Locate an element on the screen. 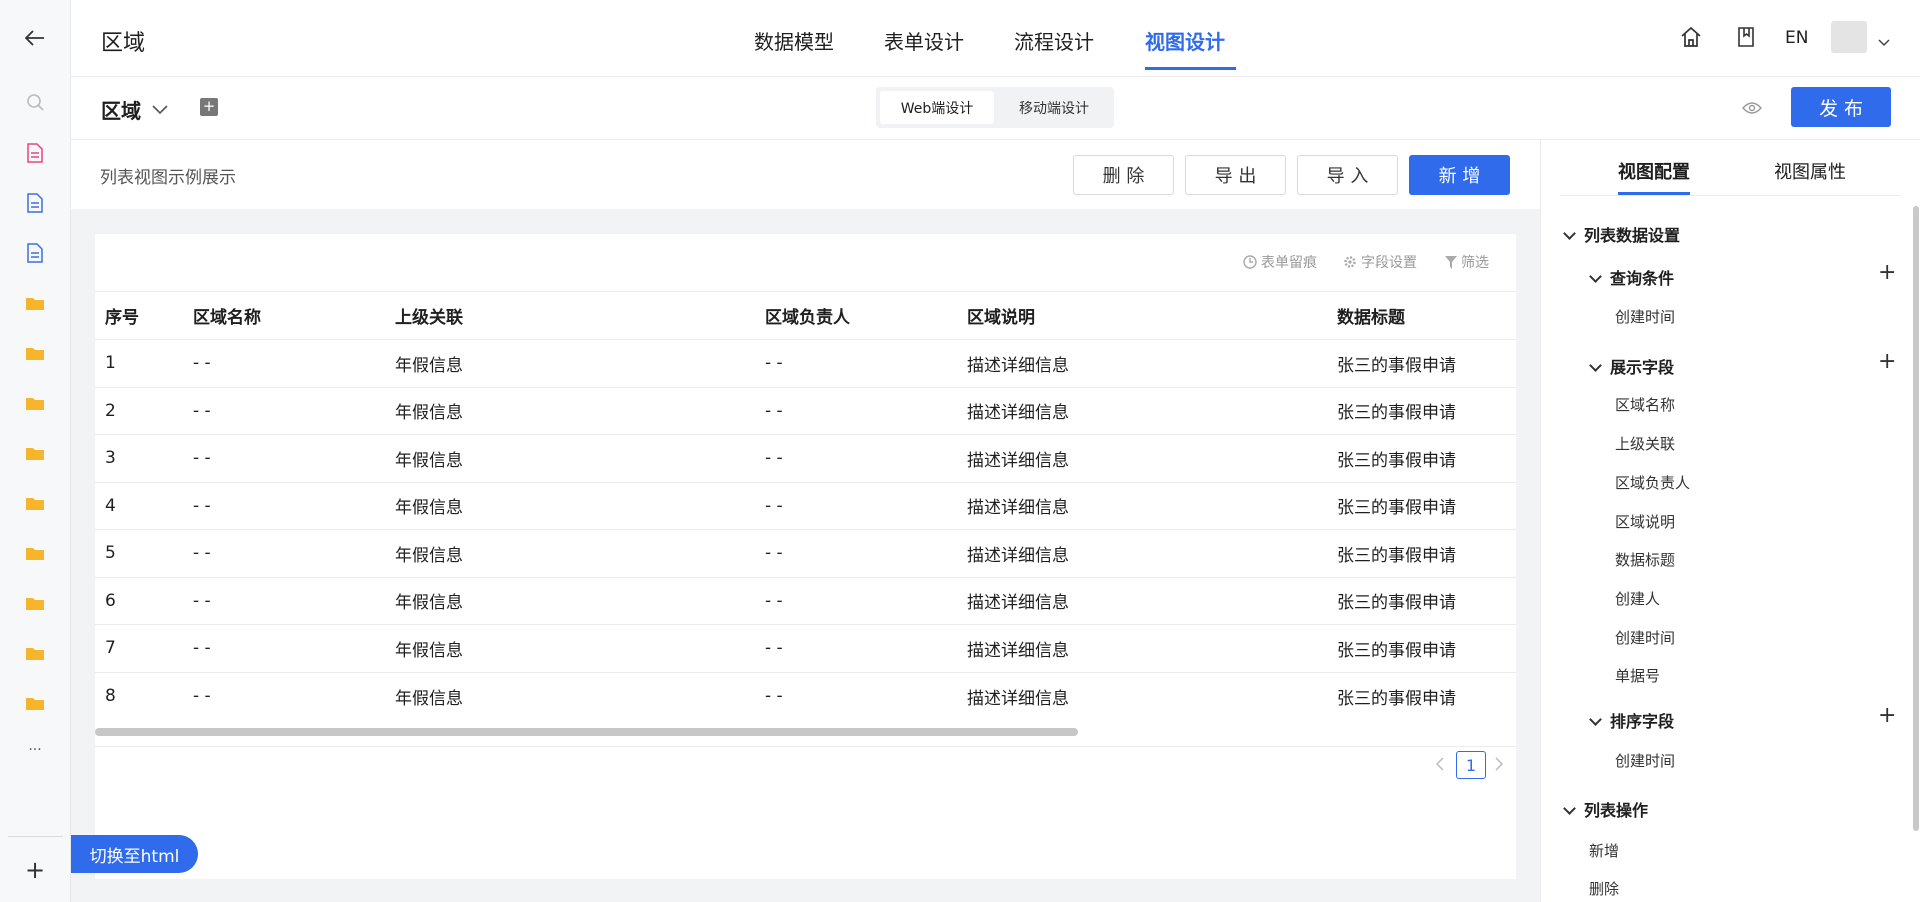 This screenshot has height=902, width=1920. add-new-button: 新 增 is located at coordinates (1459, 175).